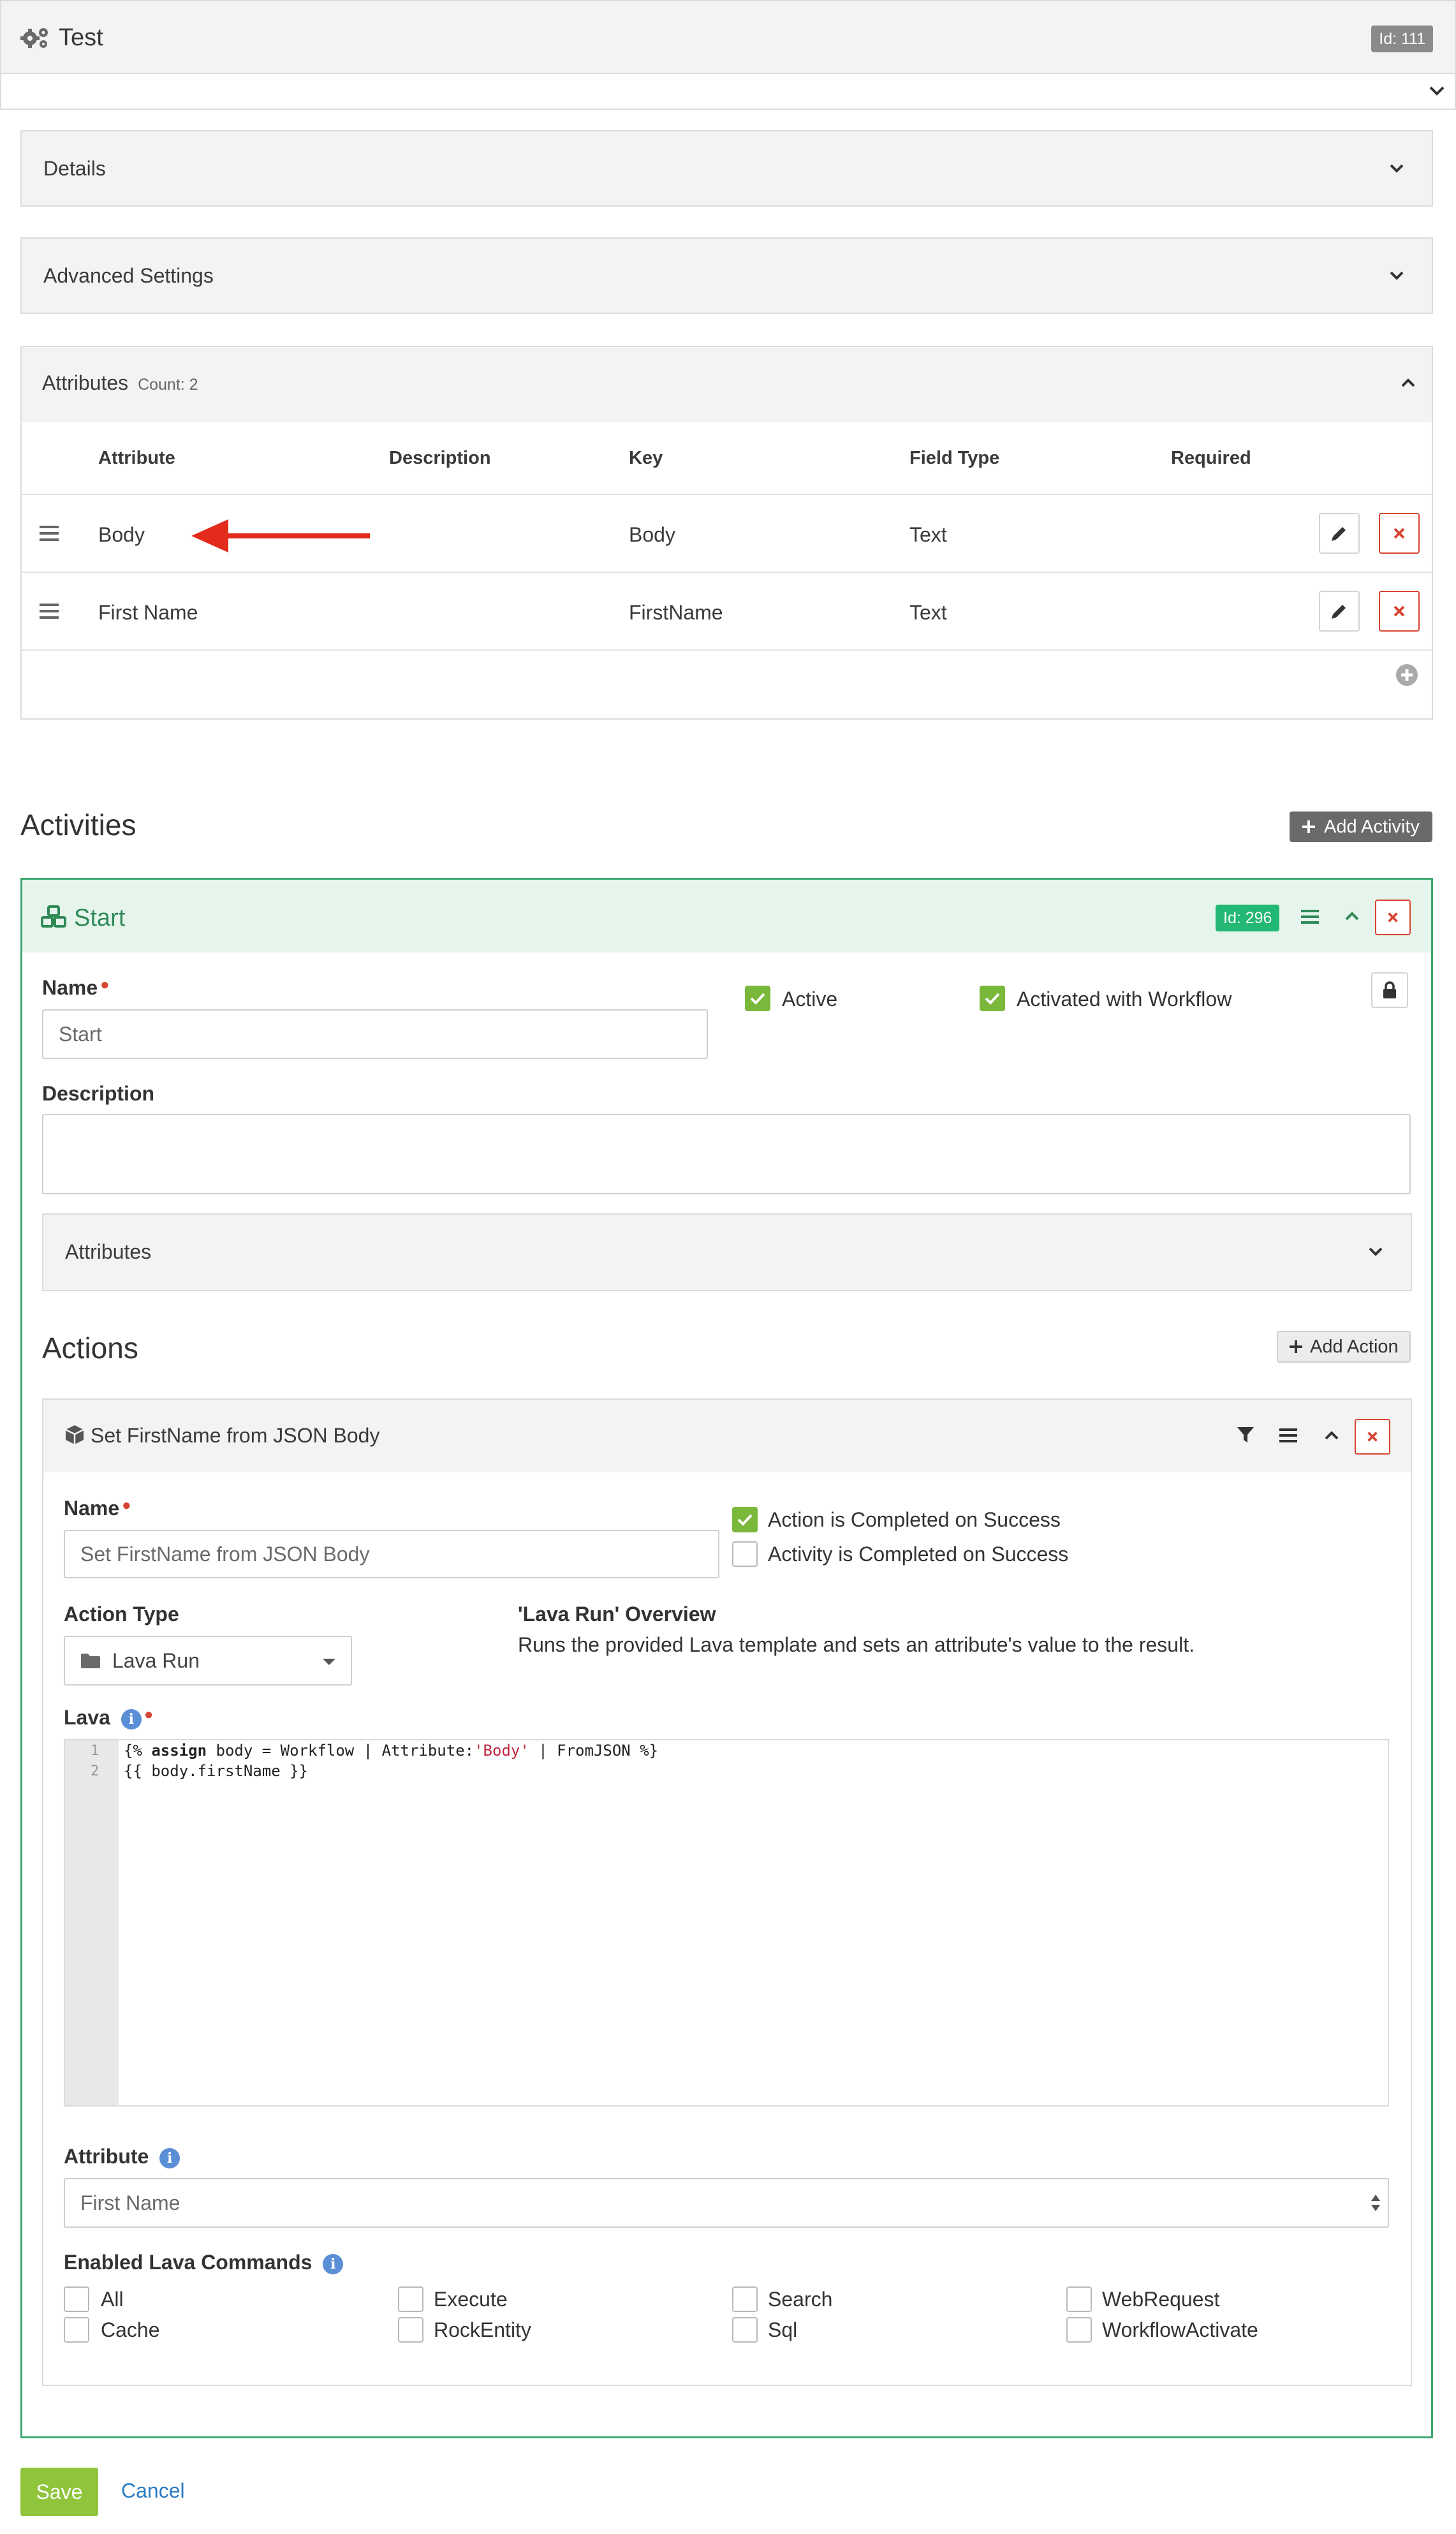  I want to click on pencil-icon, so click(1339, 612).